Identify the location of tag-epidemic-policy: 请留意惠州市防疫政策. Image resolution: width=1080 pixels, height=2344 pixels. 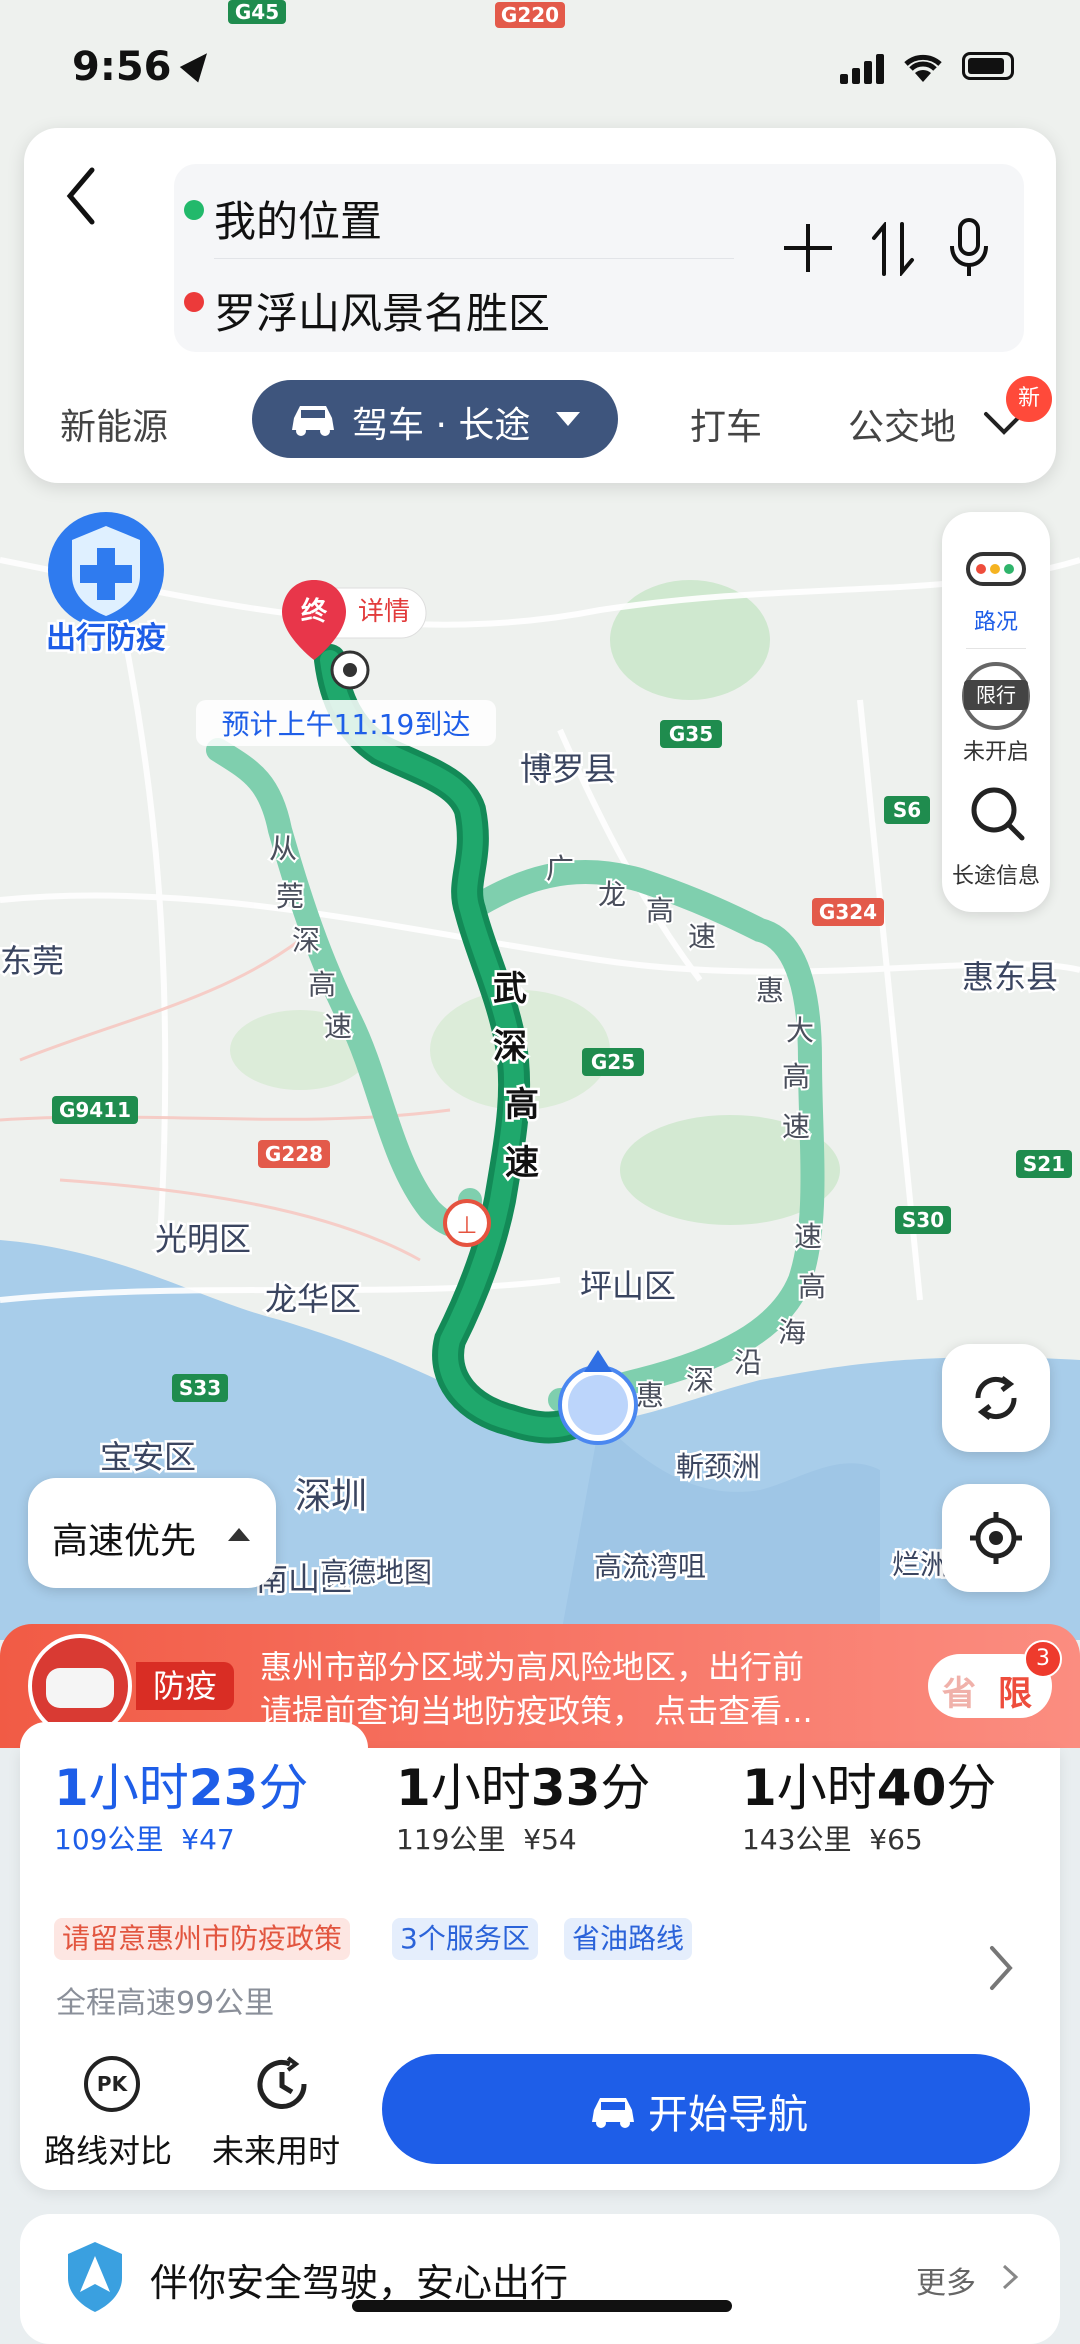
(202, 1939).